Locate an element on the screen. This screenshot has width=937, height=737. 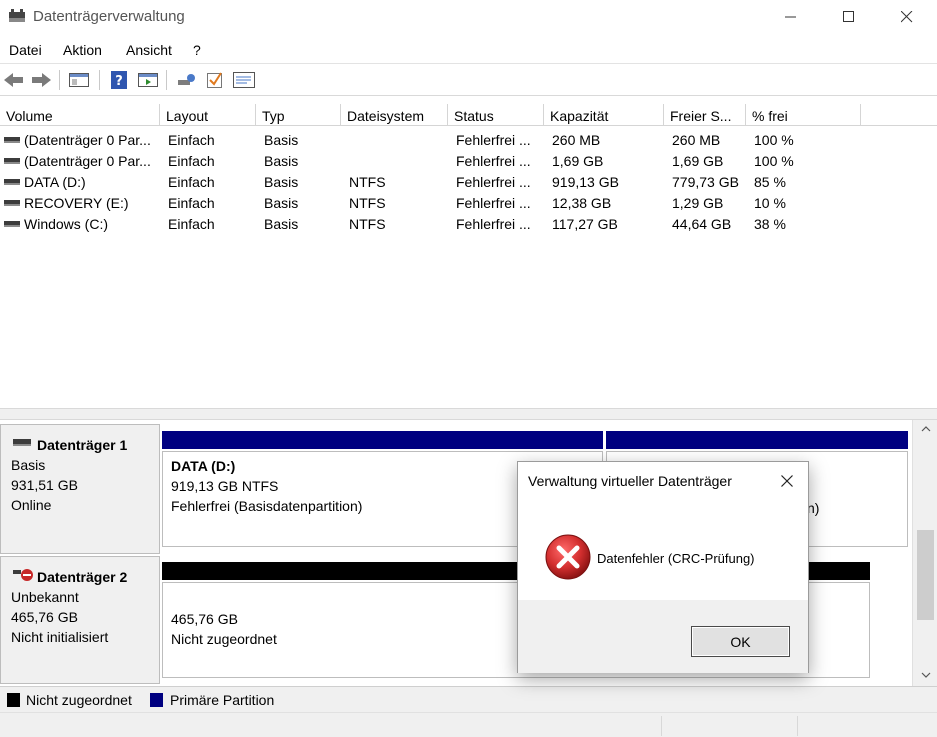
menu-ansicht: Ansicht is located at coordinates (149, 50).